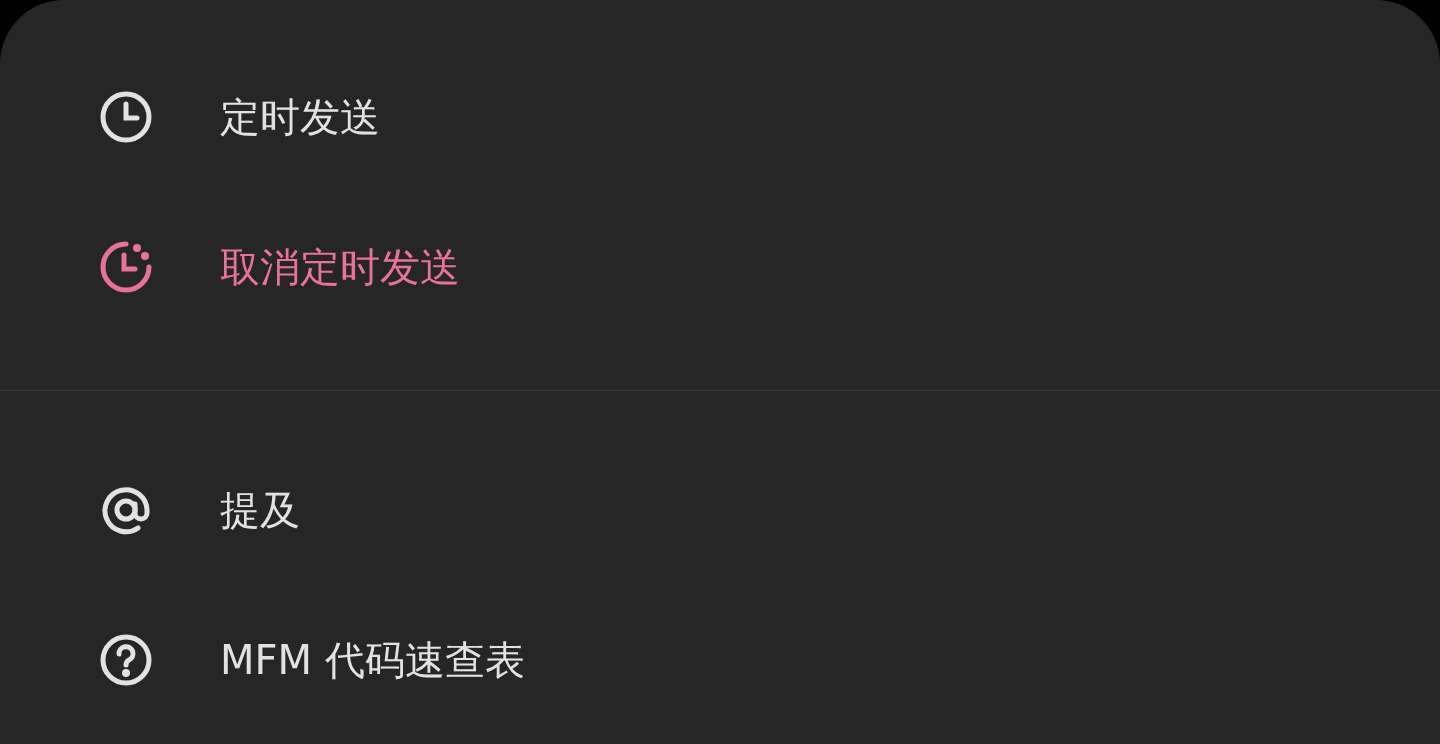 Image resolution: width=1440 pixels, height=744 pixels. Describe the element at coordinates (126, 660) in the screenshot. I see `help-icon` at that location.